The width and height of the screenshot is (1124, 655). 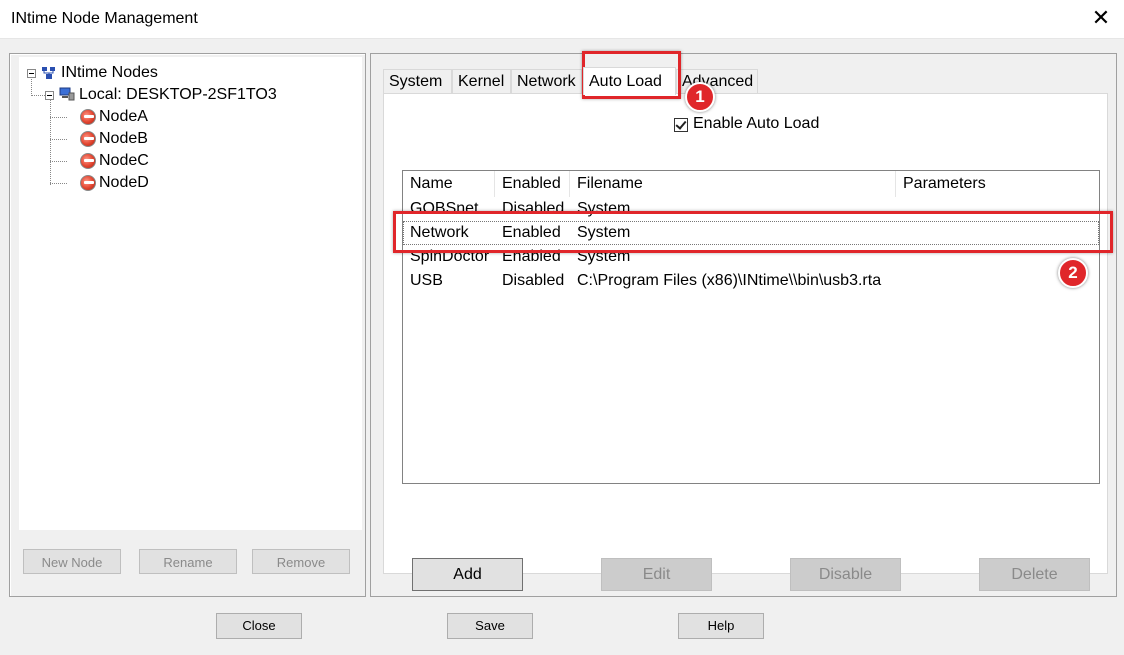 What do you see at coordinates (124, 183) in the screenshot?
I see `tree-node-d: NodeD` at bounding box center [124, 183].